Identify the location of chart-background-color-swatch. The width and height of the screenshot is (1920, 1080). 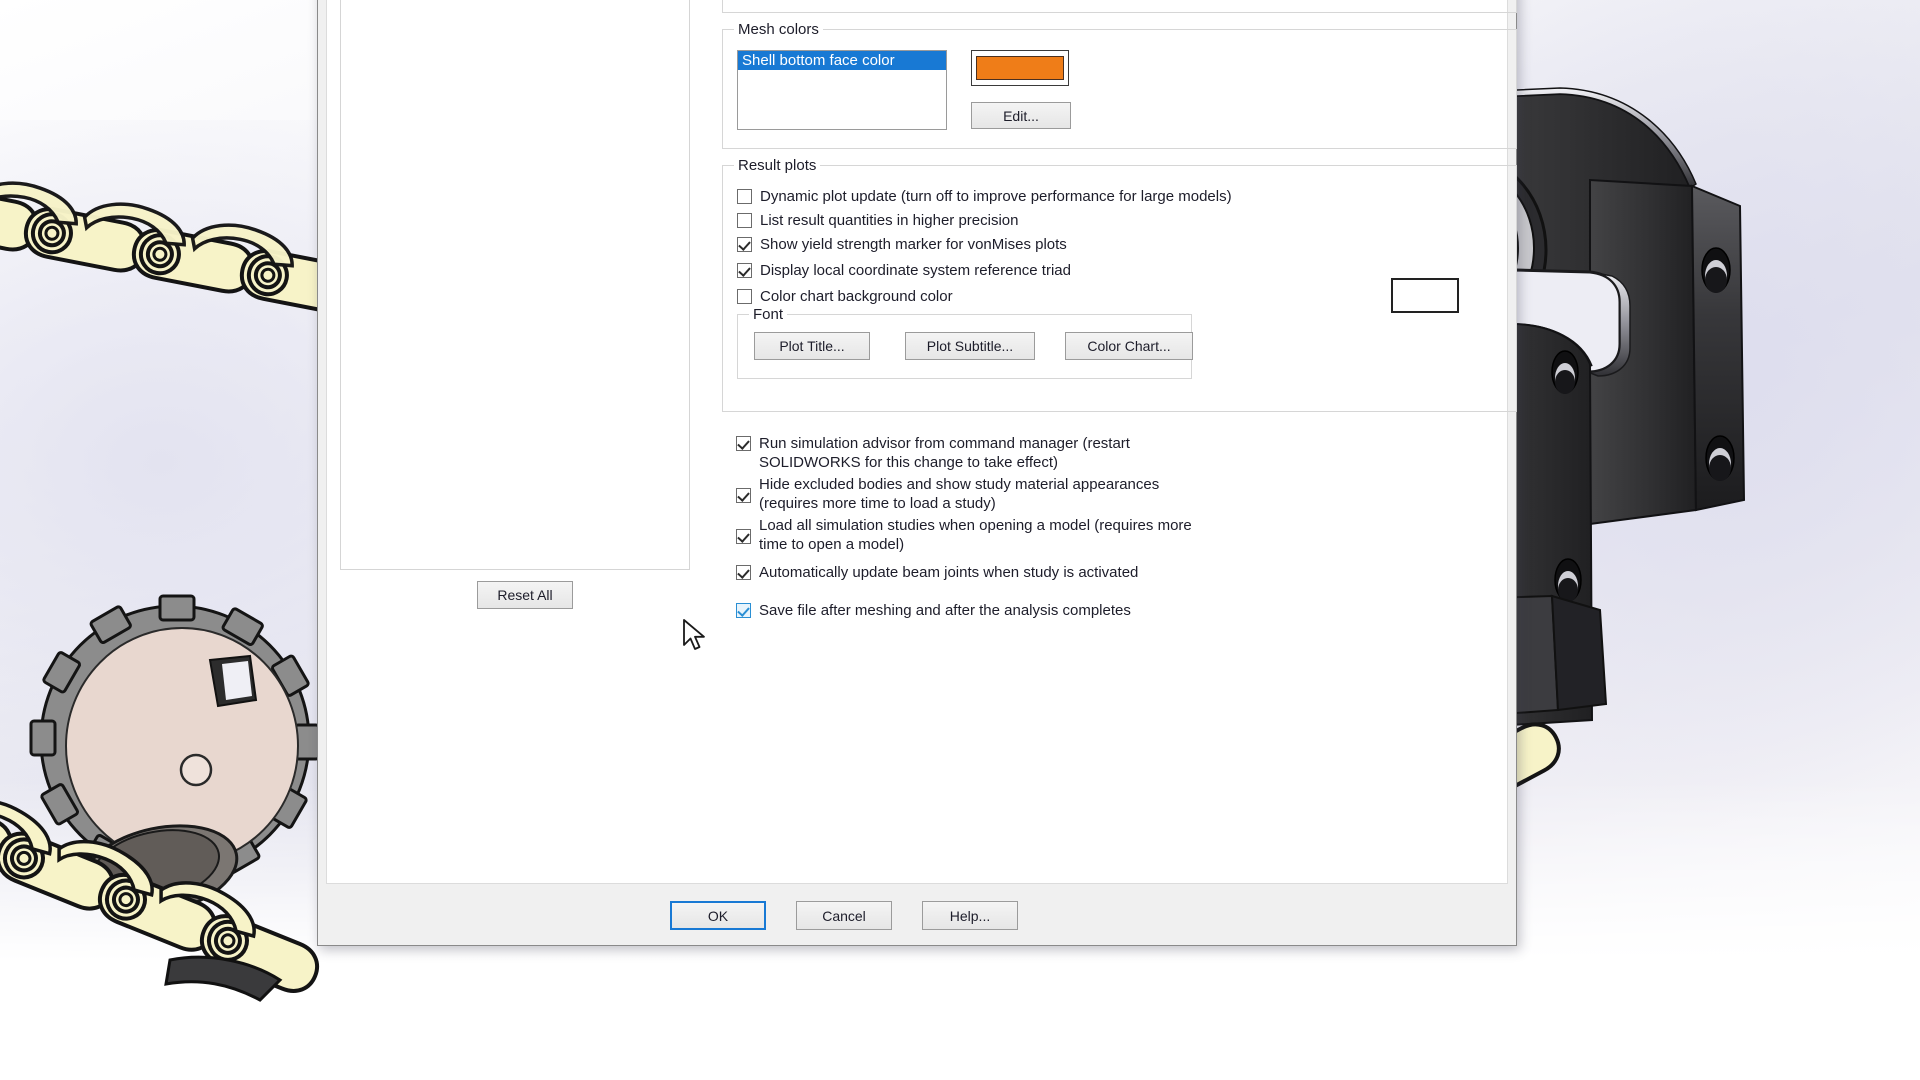
(1425, 295).